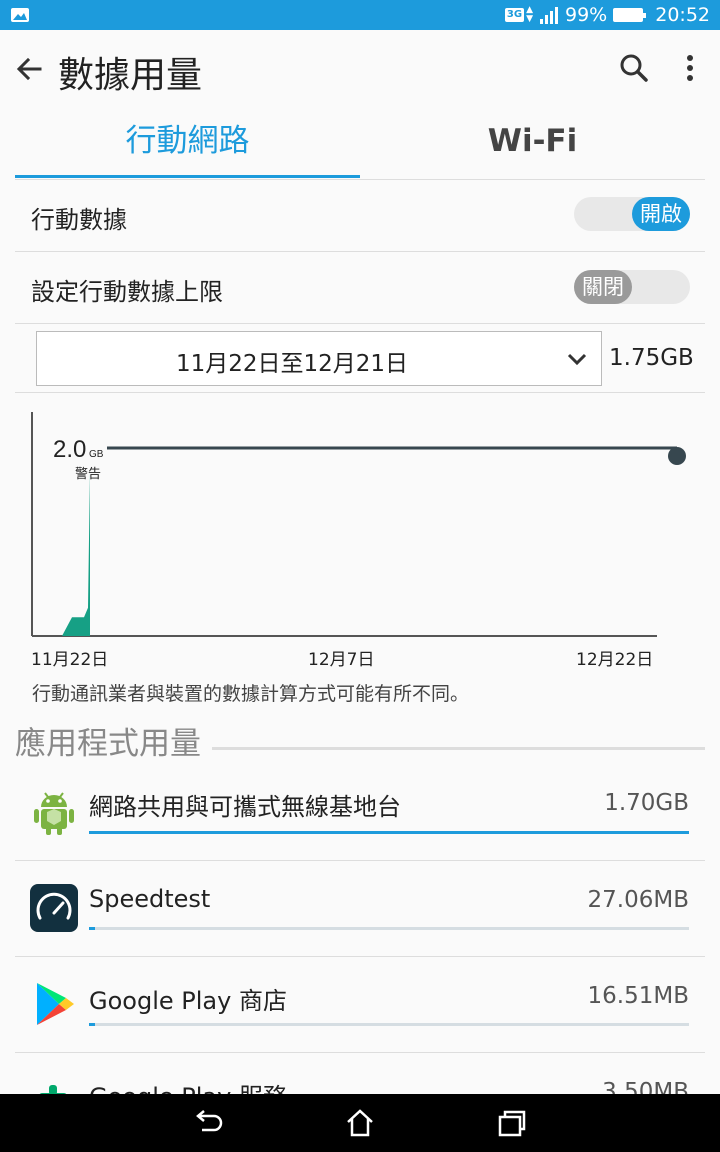 The width and height of the screenshot is (720, 1152). Describe the element at coordinates (646, 803) in the screenshot. I see `app-size: 1.70GB` at that location.